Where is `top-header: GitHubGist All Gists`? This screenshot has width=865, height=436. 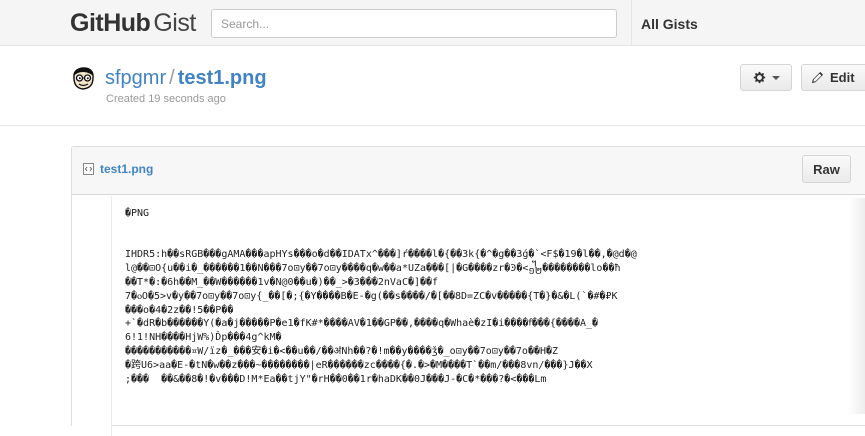 top-header: GitHubGist All Gists is located at coordinates (432, 23).